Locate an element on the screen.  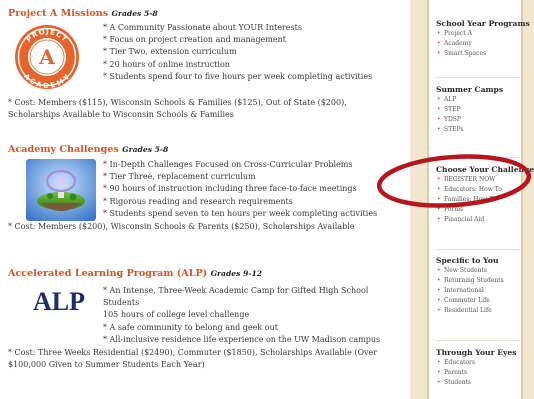
sidebar-link: Financial Aid is located at coordinates (483, 220).